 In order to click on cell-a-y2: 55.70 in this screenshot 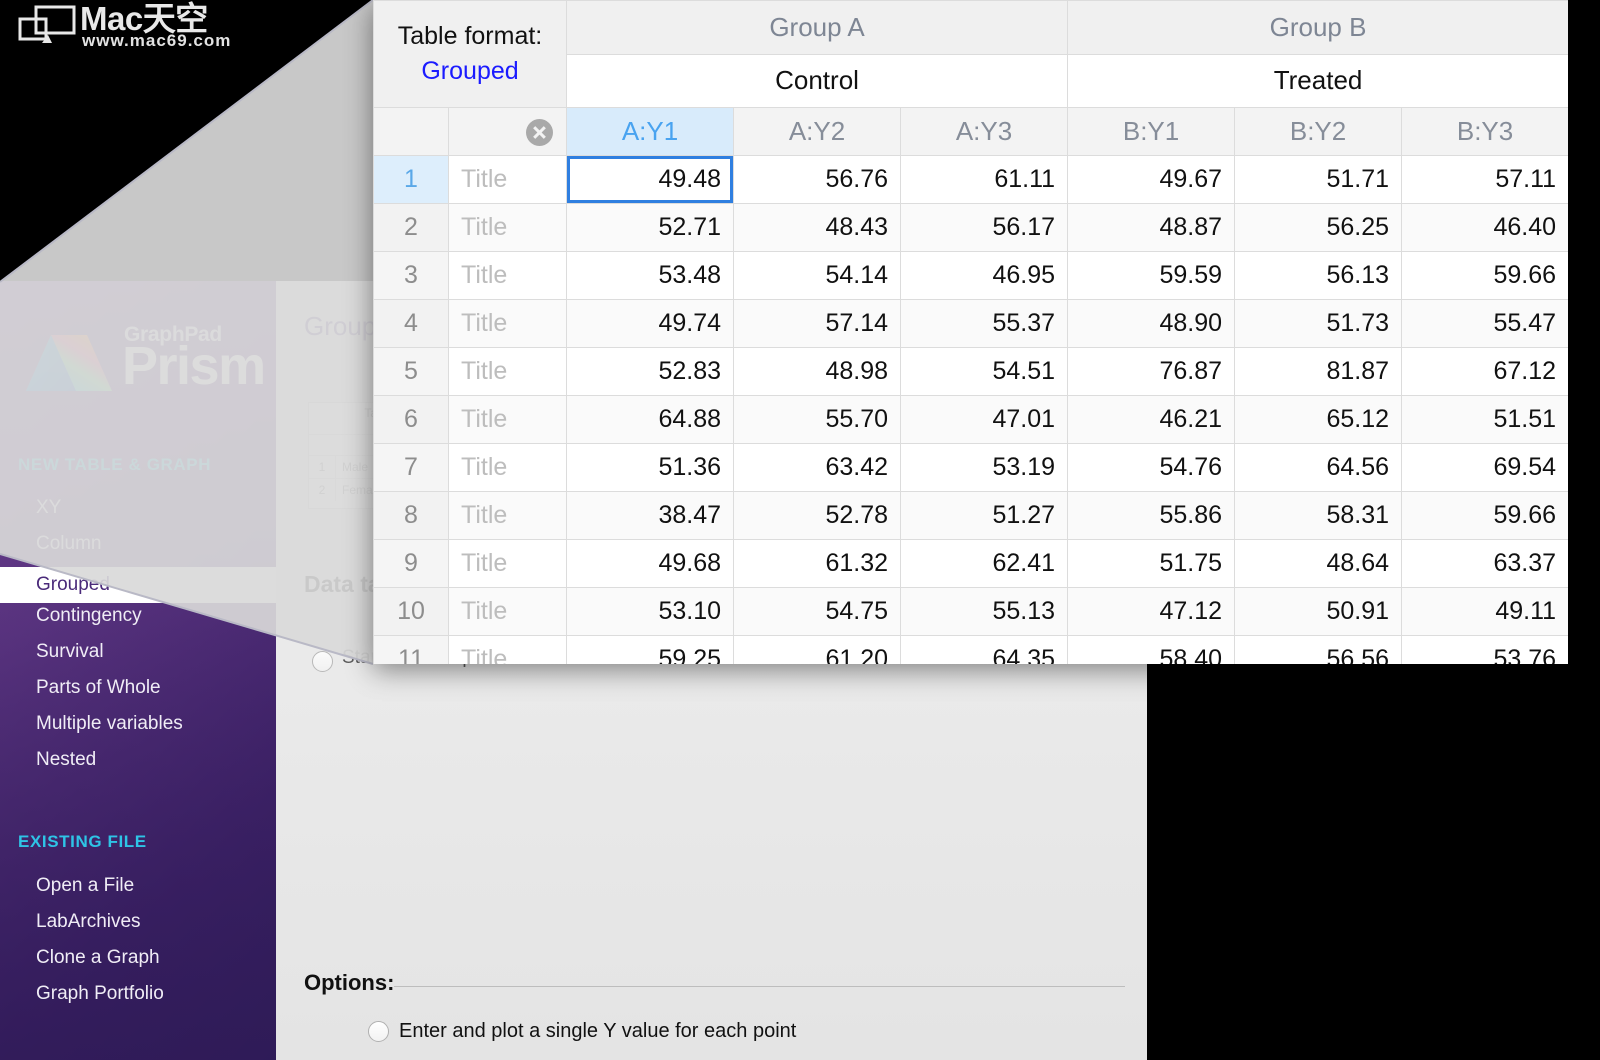, I will do `click(817, 419)`.